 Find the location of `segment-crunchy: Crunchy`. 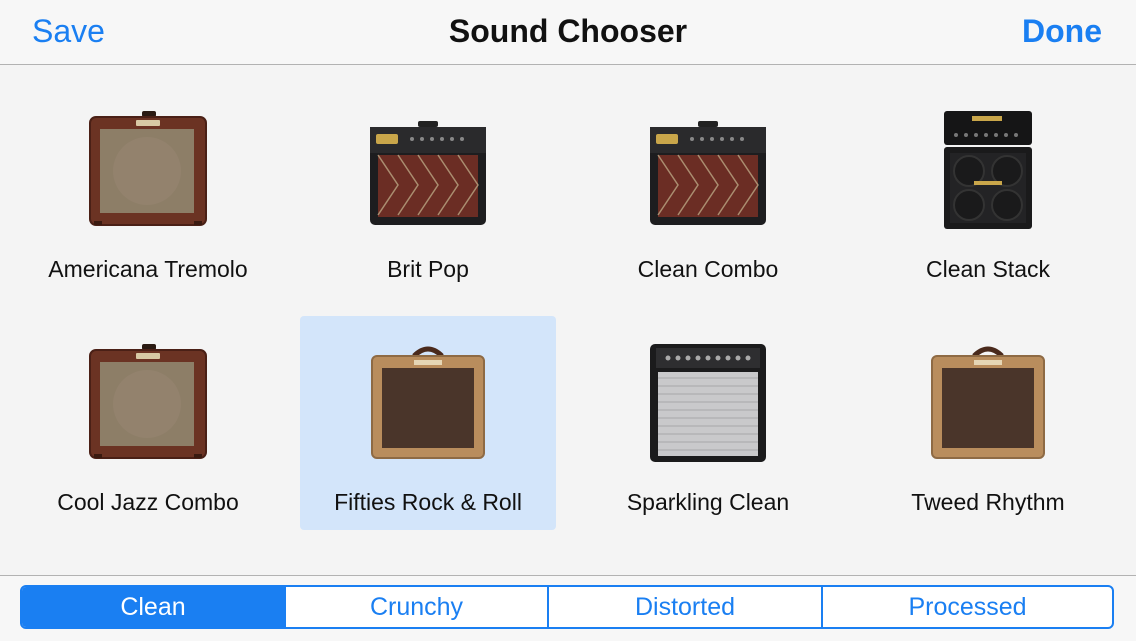

segment-crunchy: Crunchy is located at coordinates (417, 607).